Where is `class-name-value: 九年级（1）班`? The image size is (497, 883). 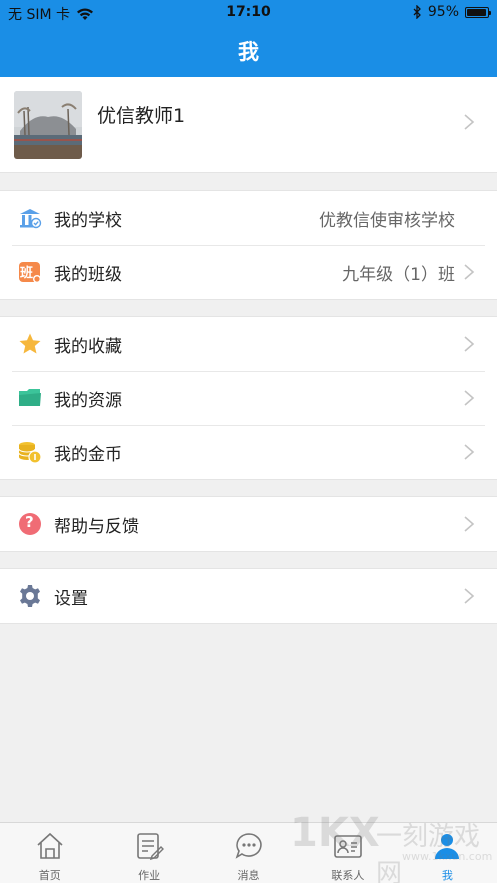
class-name-value: 九年级（1）班 is located at coordinates (398, 275).